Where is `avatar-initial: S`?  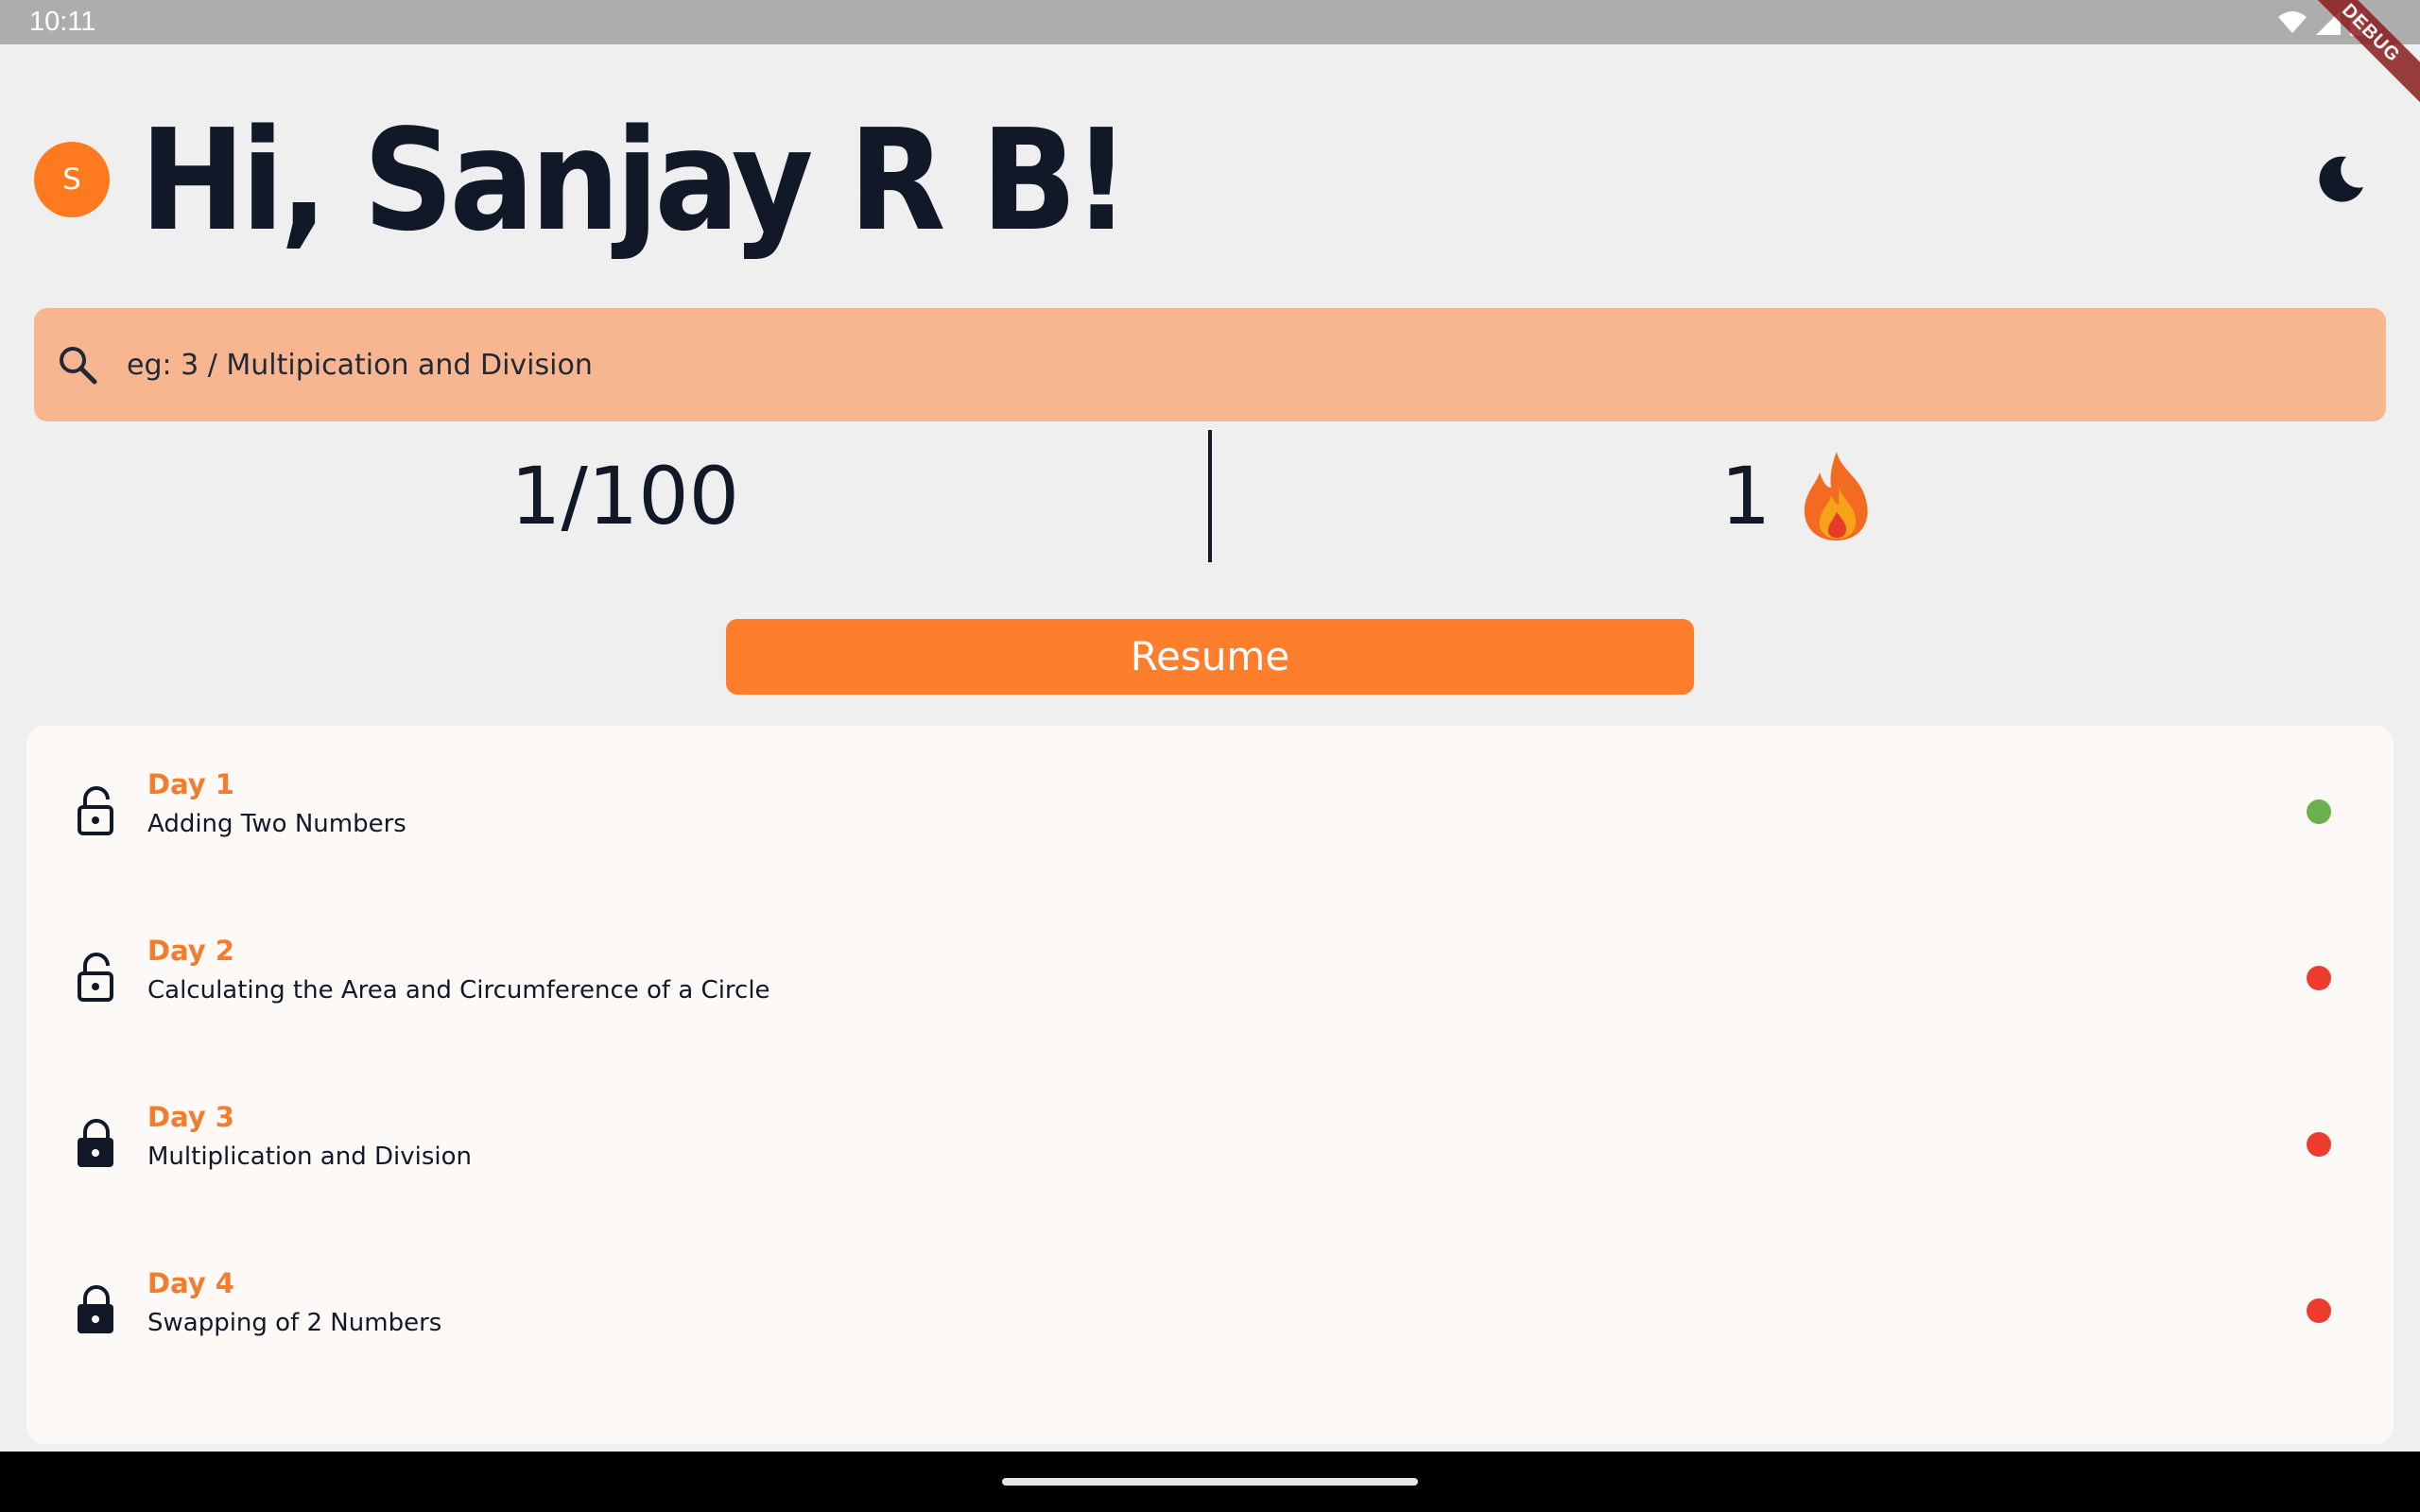 avatar-initial: S is located at coordinates (71, 180).